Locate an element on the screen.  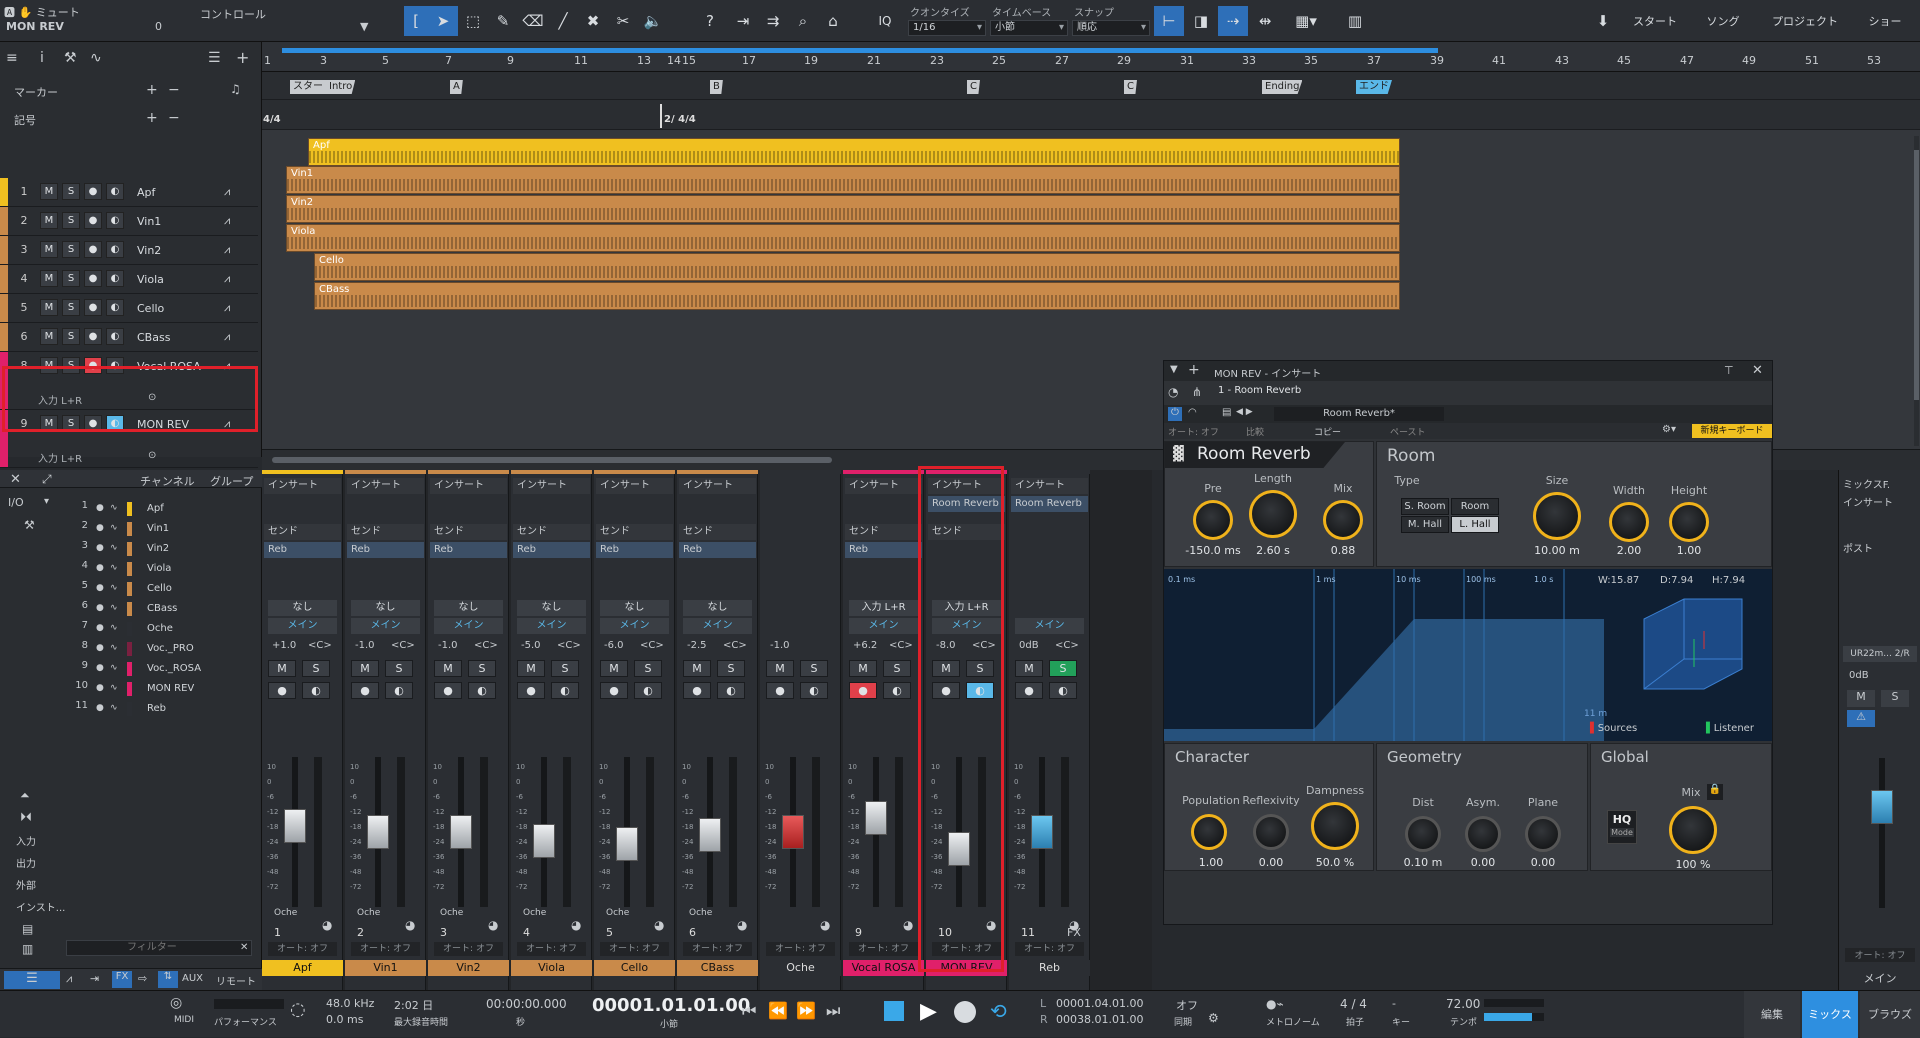
automation-icon: ∿ is located at coordinates (96, 58).